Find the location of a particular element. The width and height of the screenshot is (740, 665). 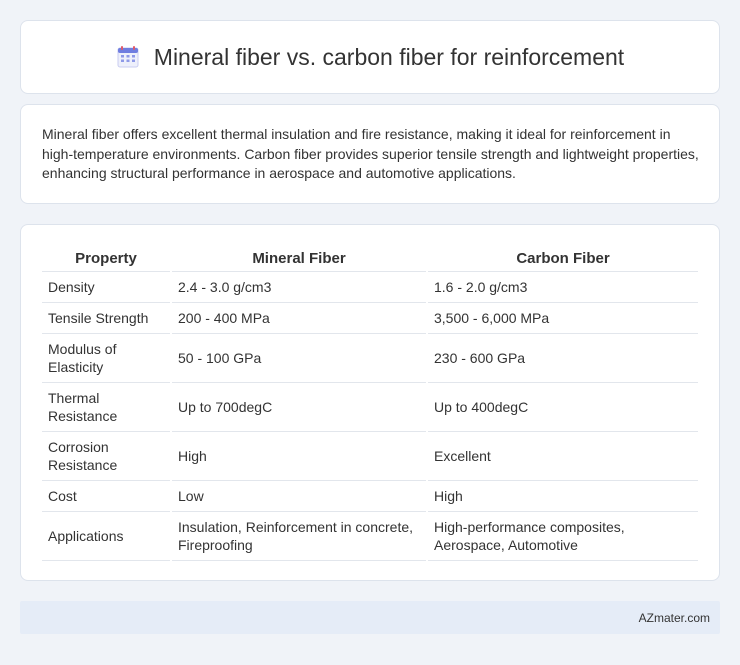

property-cell: Applications is located at coordinates (106, 536).